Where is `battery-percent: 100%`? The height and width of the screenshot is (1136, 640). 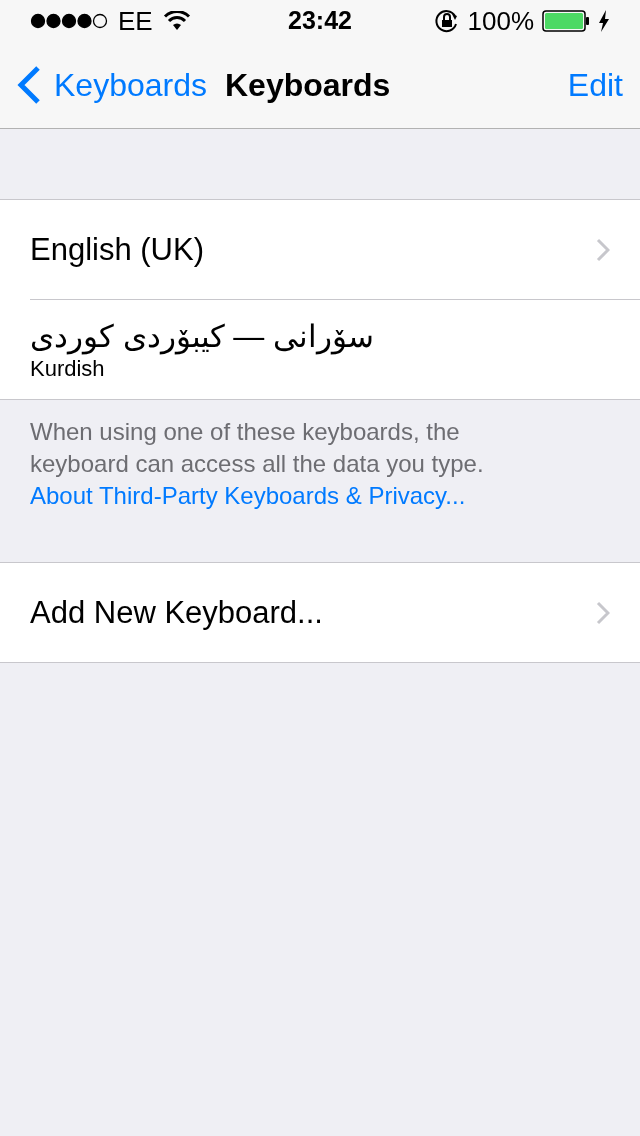
battery-percent: 100% is located at coordinates (500, 21).